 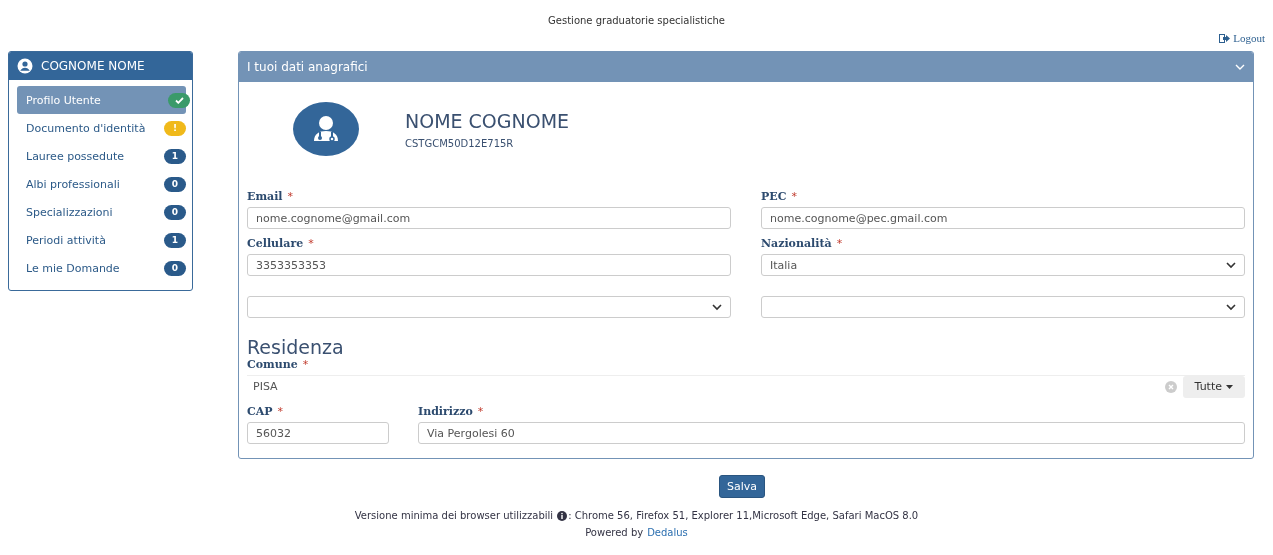 What do you see at coordinates (101, 212) in the screenshot?
I see `sidebar-item: Specializzazioni 0` at bounding box center [101, 212].